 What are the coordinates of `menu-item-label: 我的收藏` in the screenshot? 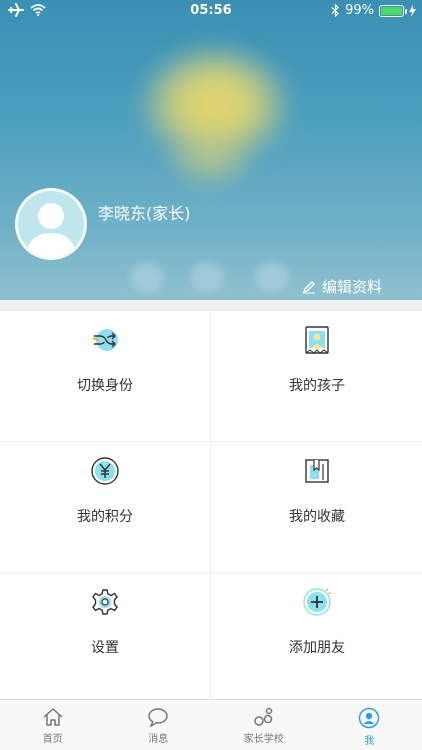 It's located at (317, 517).